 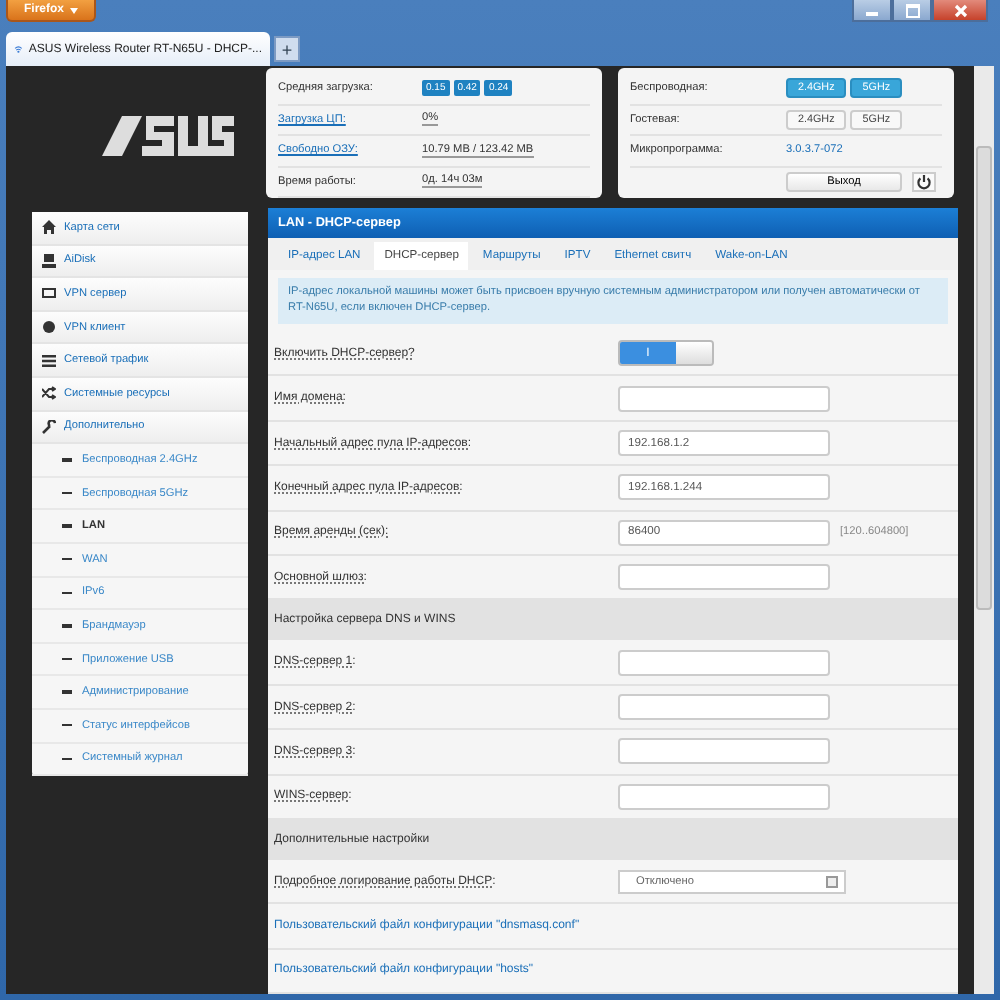 I want to click on caret-icon, so click(x=74, y=10).